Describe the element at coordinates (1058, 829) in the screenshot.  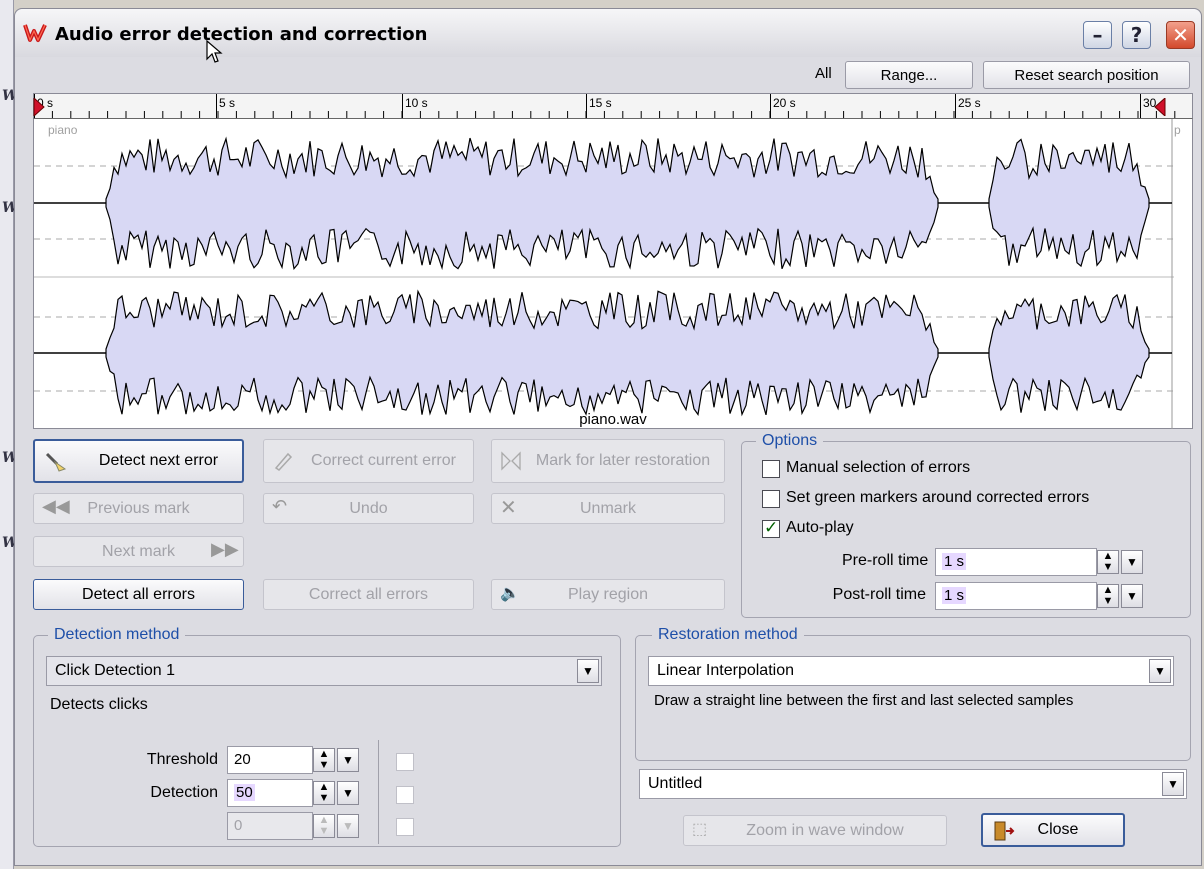
I see `close-label: Close` at that location.